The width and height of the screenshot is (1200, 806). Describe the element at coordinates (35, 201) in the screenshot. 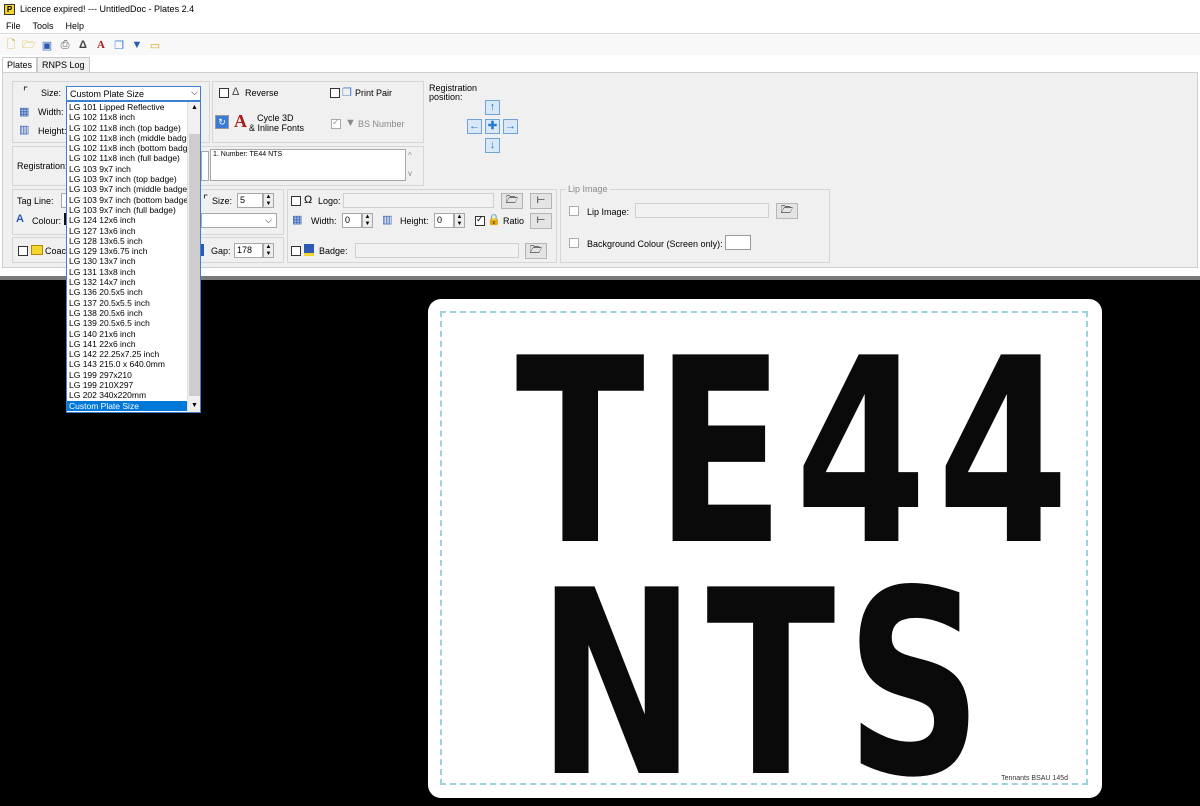

I see `tagline-label: Tag Line:` at that location.